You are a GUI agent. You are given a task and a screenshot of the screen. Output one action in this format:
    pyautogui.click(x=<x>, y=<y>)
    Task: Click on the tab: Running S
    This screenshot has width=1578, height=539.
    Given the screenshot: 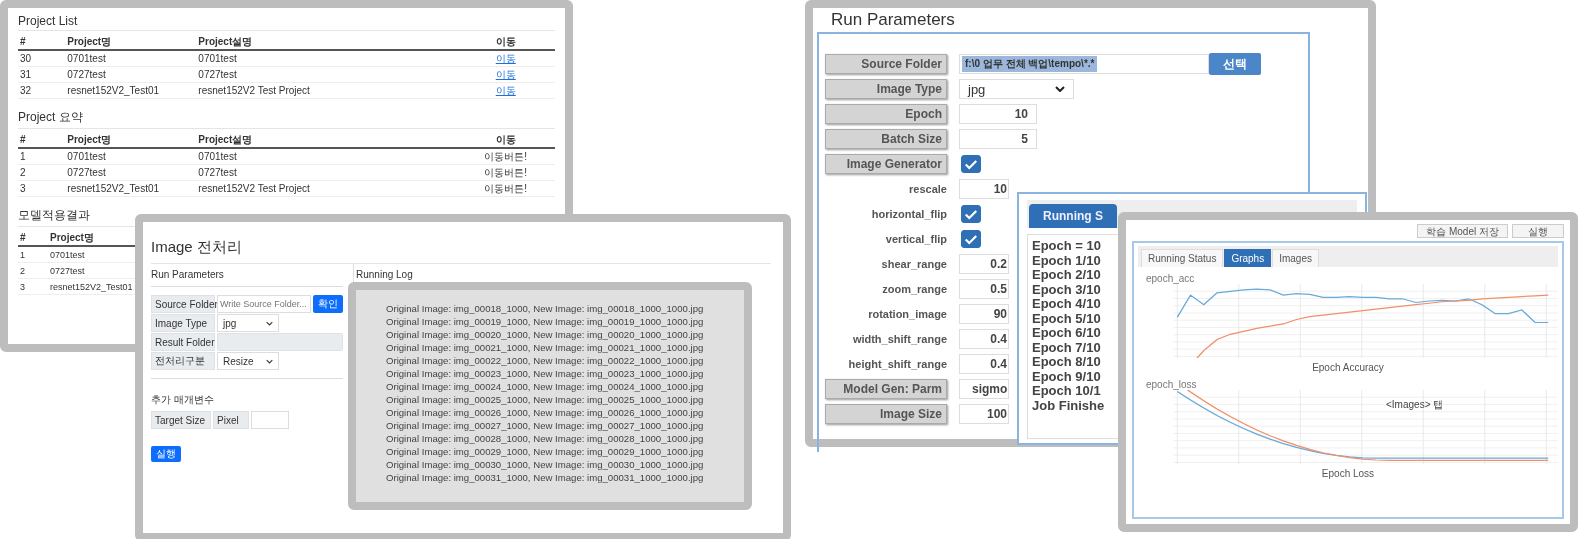 What is the action you would take?
    pyautogui.click(x=1073, y=216)
    